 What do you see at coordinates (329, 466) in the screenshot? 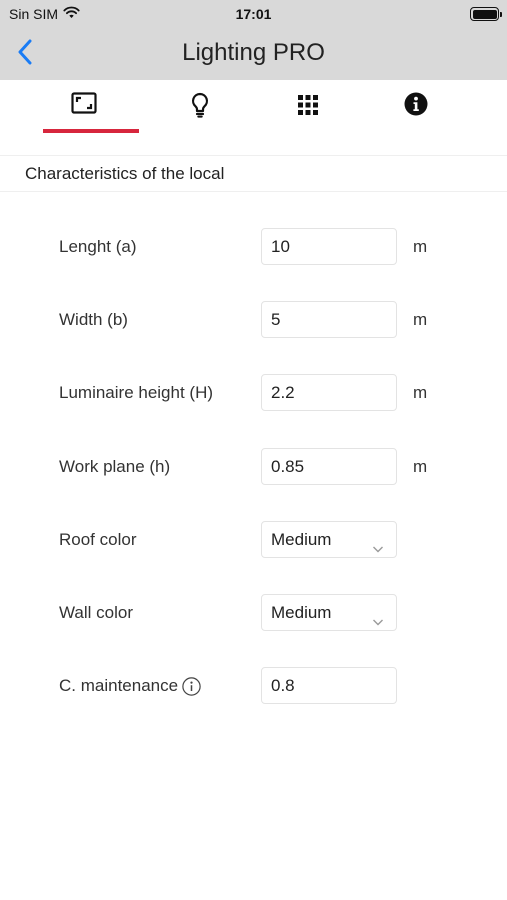
I see `work-plane-input: 0.85` at bounding box center [329, 466].